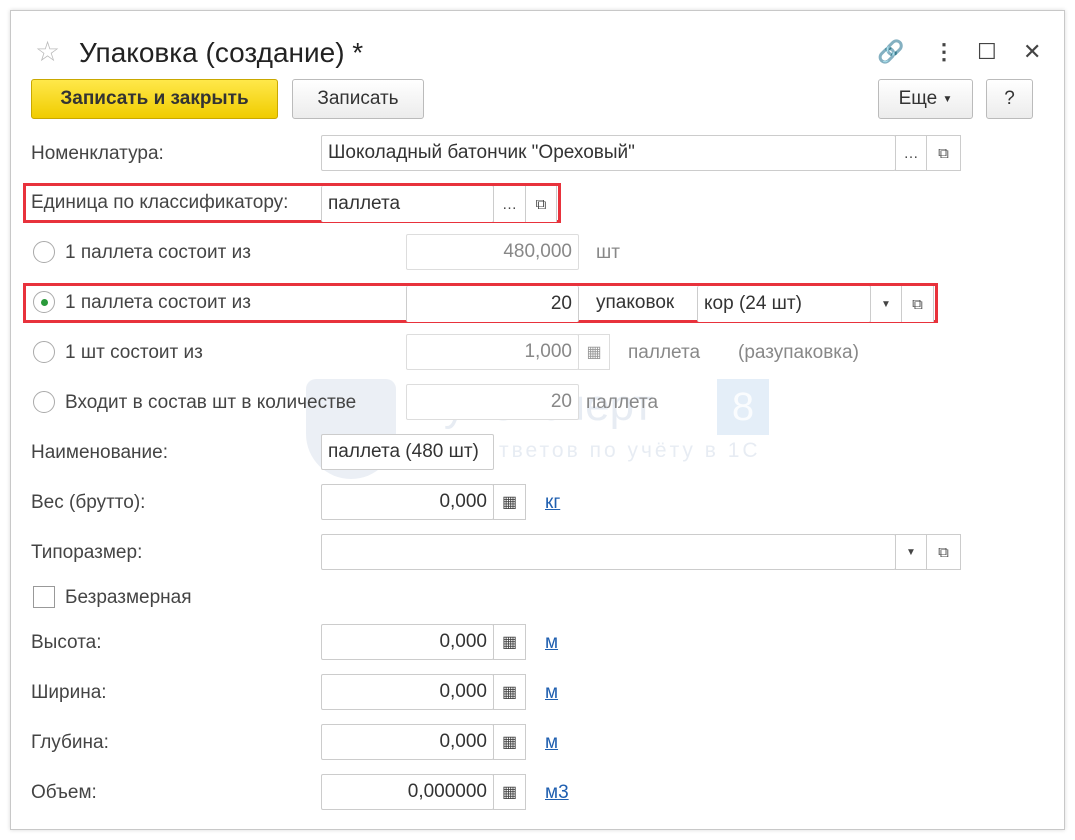 The width and height of the screenshot is (1075, 840). Describe the element at coordinates (407, 204) in the screenshot. I see `unit-input: паллета` at that location.